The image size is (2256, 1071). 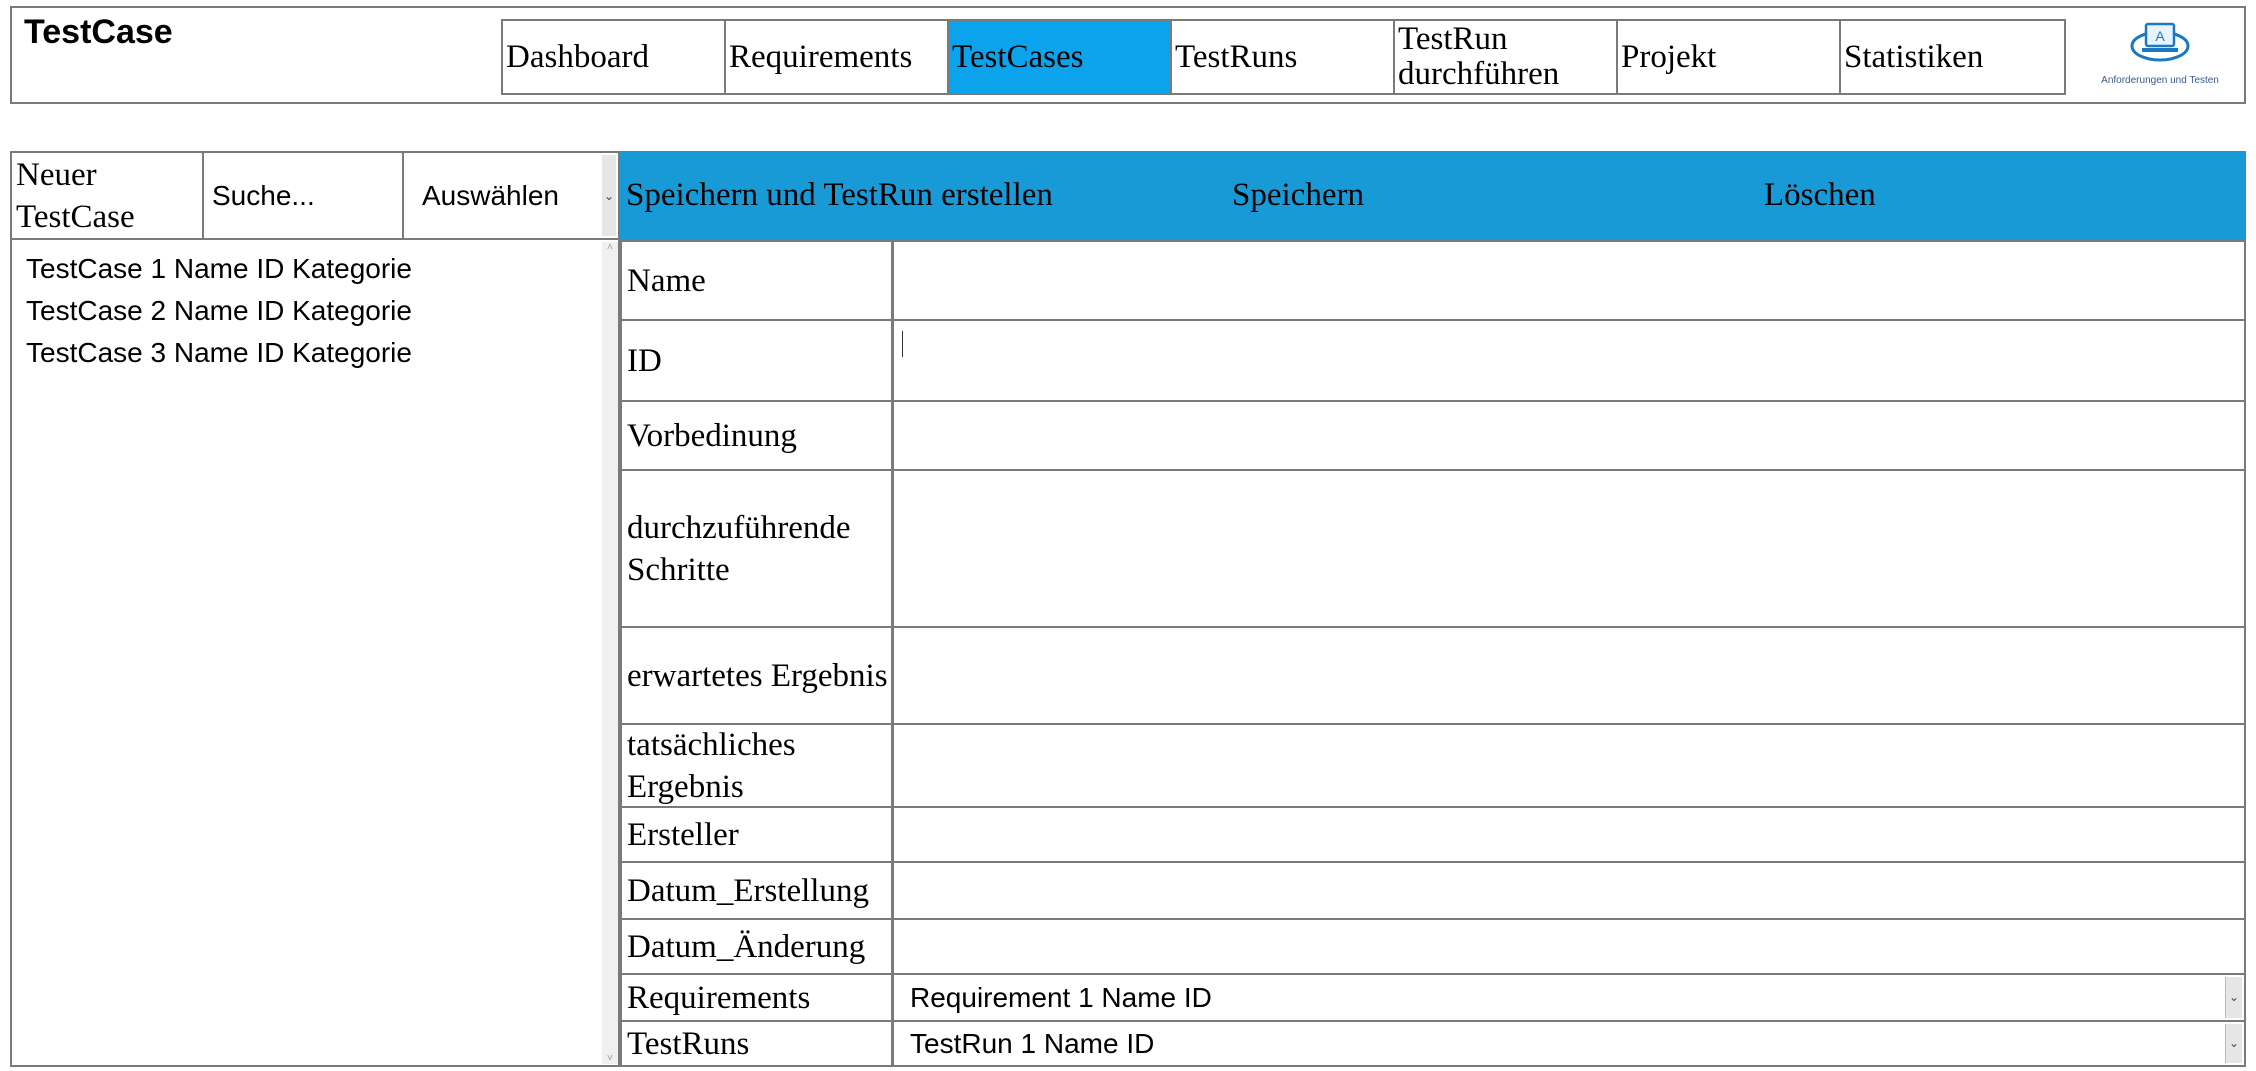 What do you see at coordinates (1493, 195) in the screenshot?
I see `save-button: Speichern` at bounding box center [1493, 195].